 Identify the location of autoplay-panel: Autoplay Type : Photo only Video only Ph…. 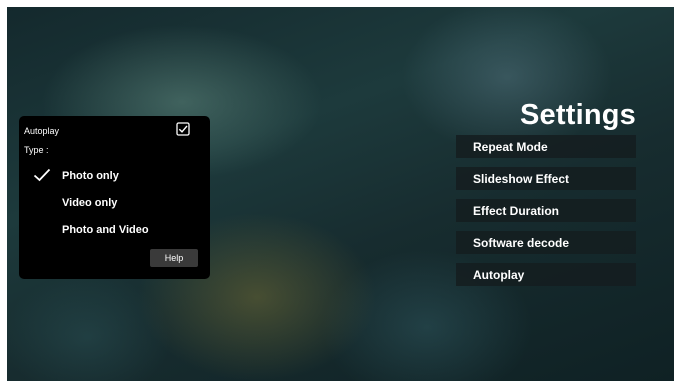
(114, 197).